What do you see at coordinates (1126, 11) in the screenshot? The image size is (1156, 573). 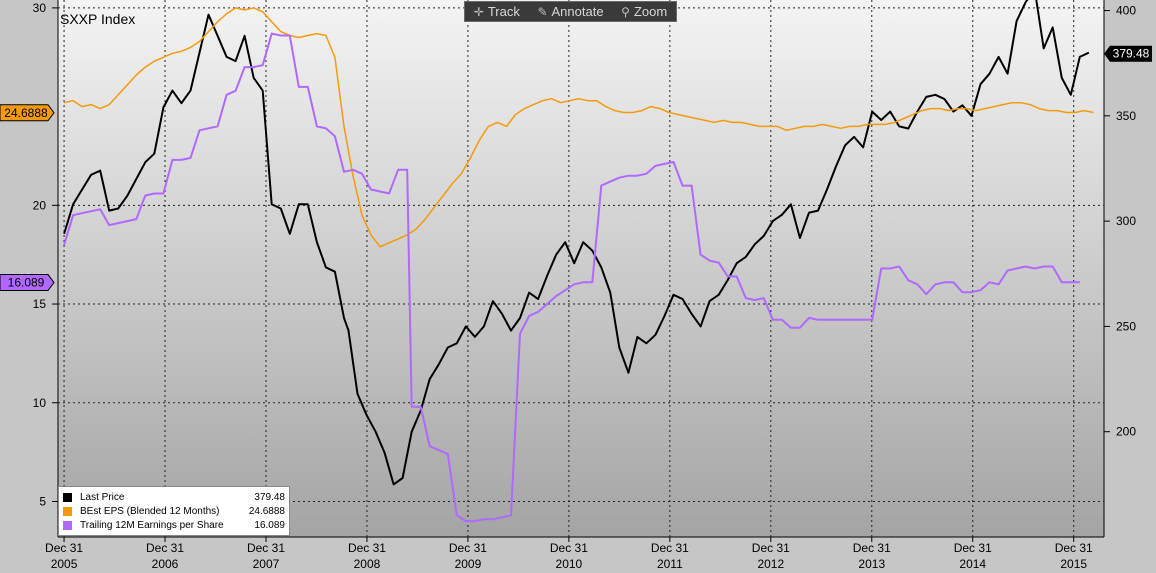 I see `right-tick-label: 400` at bounding box center [1126, 11].